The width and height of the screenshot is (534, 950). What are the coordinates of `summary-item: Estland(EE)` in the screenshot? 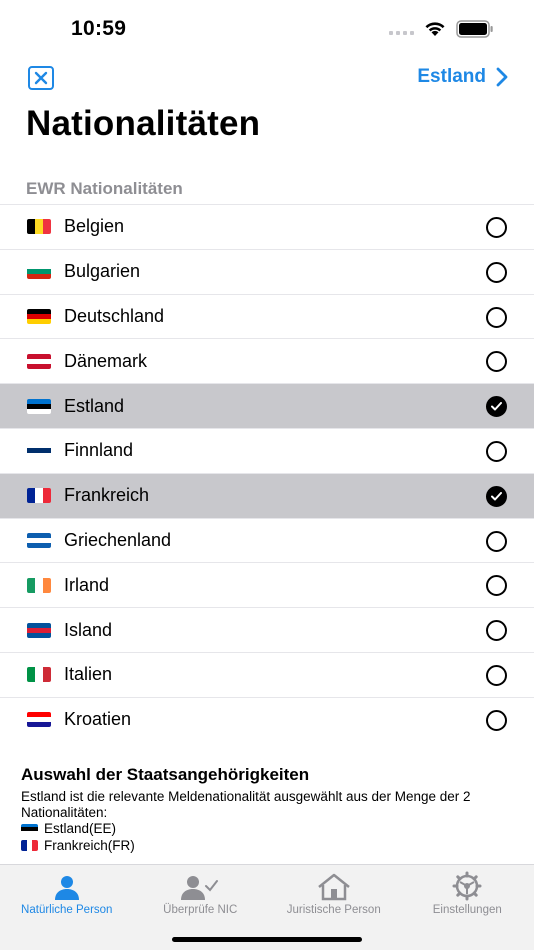 It's located at (277, 829).